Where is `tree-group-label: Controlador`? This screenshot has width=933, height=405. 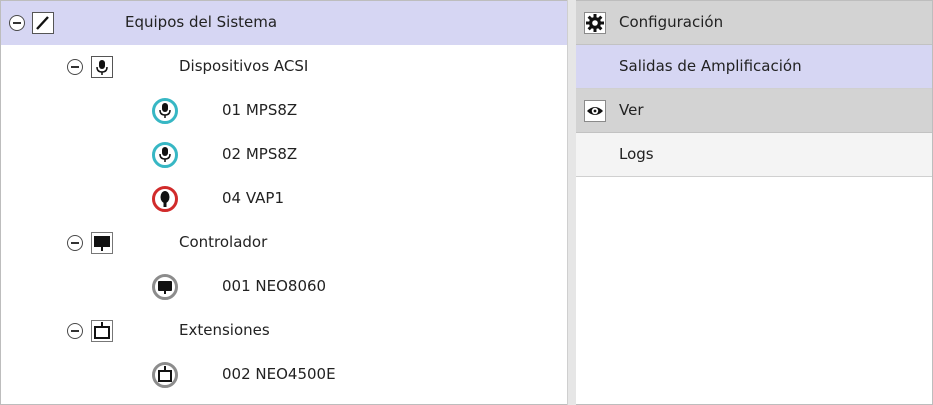 tree-group-label: Controlador is located at coordinates (223, 242).